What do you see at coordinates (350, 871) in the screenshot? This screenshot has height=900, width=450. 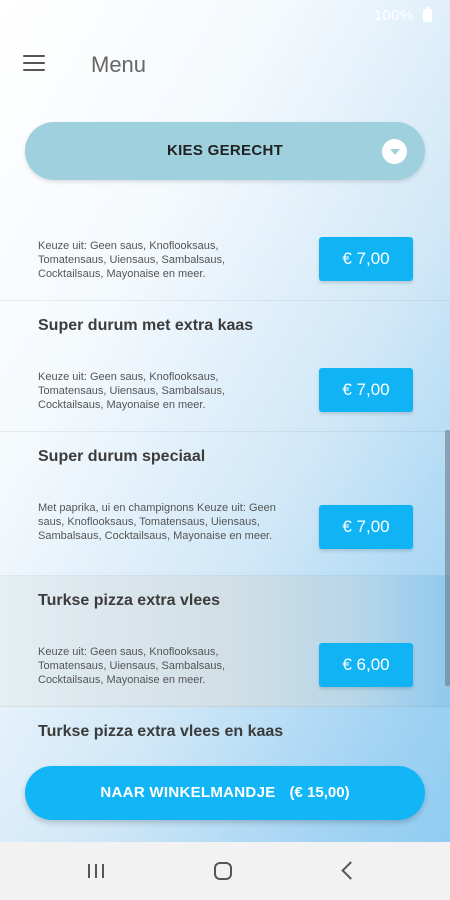 I see `back-icon` at bounding box center [350, 871].